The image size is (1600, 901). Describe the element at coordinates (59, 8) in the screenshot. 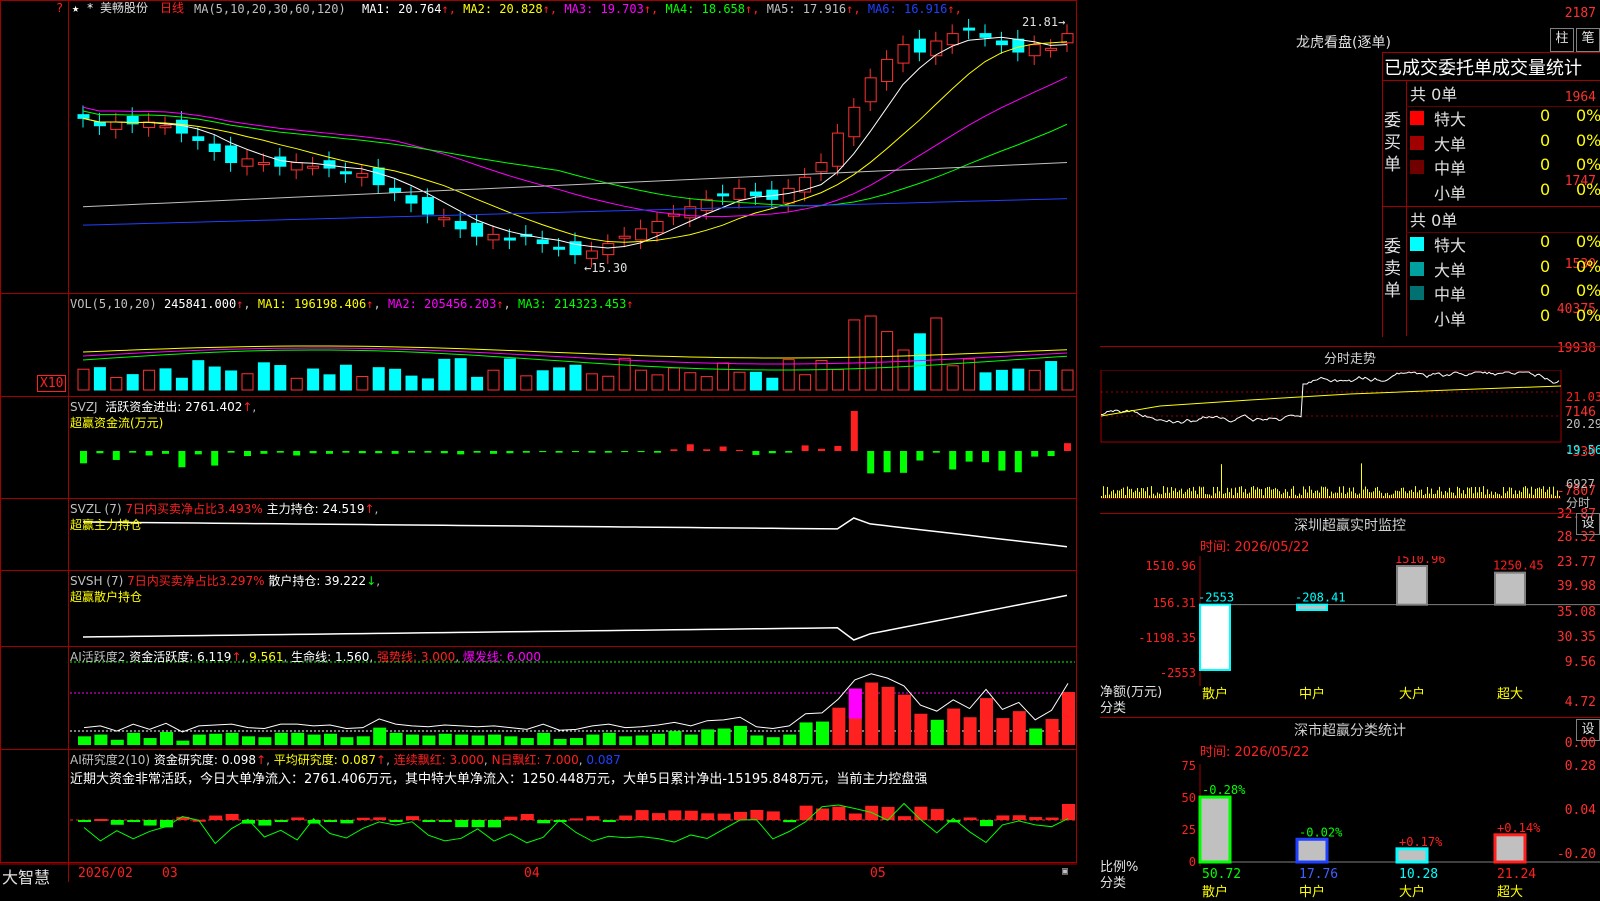

I see `menu-icon: ?` at that location.